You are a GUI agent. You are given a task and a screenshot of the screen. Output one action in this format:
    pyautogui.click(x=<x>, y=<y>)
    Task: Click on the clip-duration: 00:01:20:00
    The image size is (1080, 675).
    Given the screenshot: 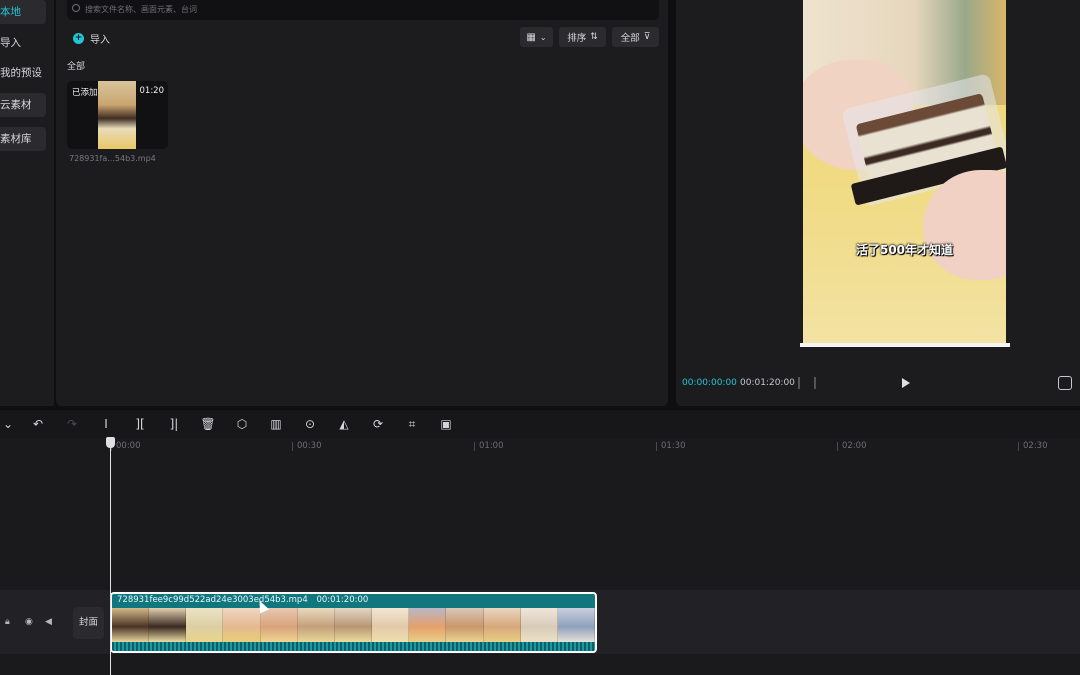 What is the action you would take?
    pyautogui.click(x=342, y=600)
    